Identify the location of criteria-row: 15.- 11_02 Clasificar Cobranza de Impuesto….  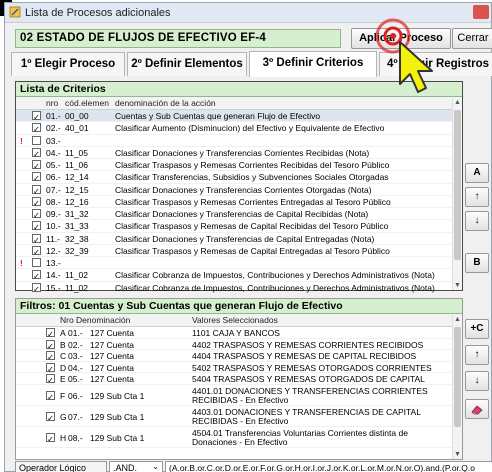
(239, 288).